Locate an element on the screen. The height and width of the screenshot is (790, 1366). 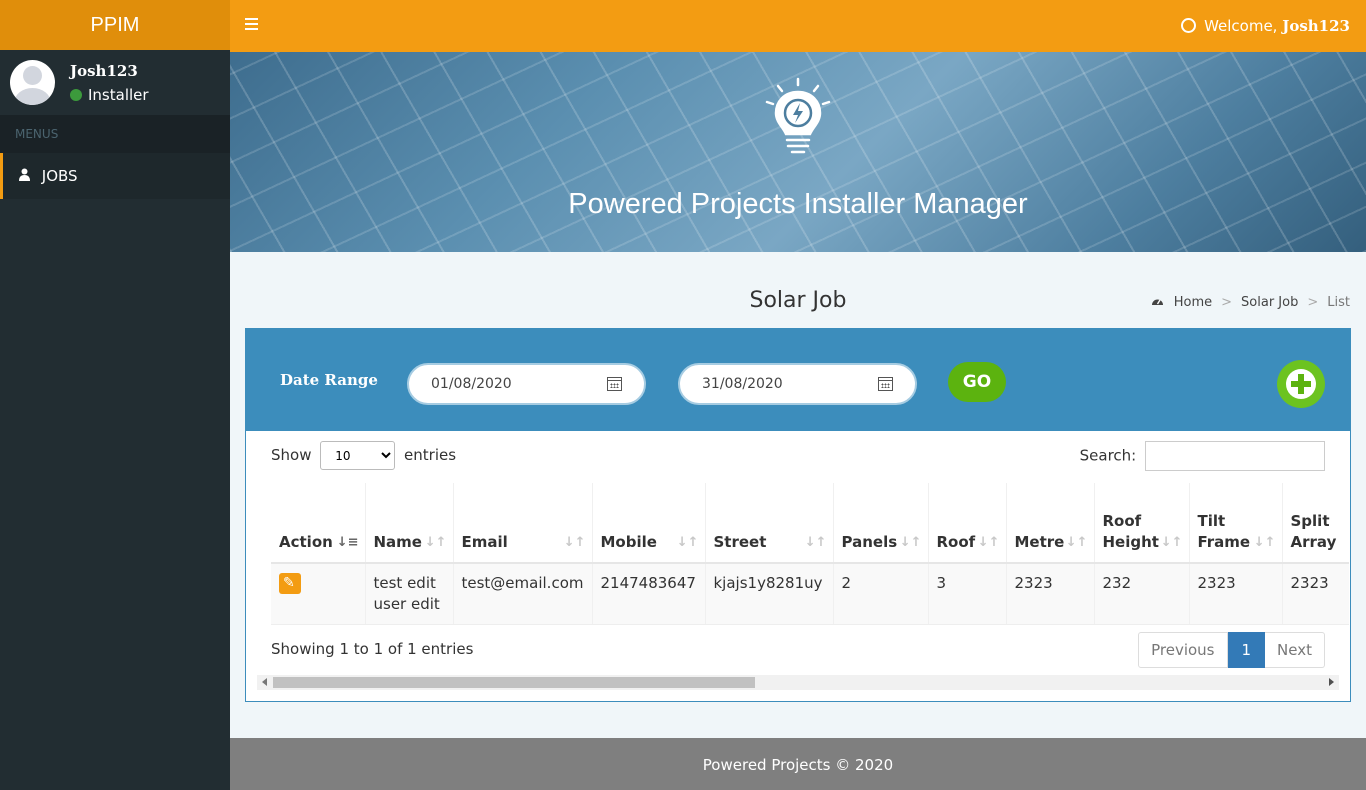
next-button: Next is located at coordinates (1295, 650).